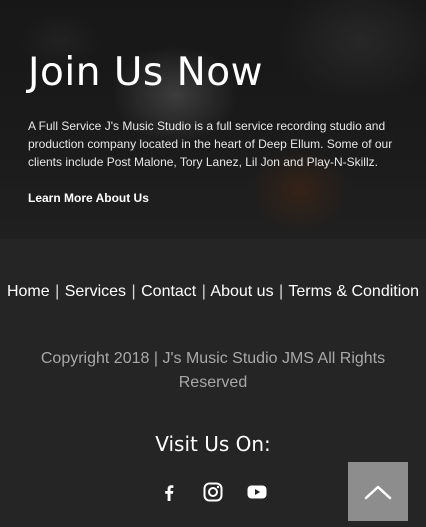 Image resolution: width=426 pixels, height=527 pixels. What do you see at coordinates (146, 72) in the screenshot?
I see `hero-title: Join Us Now` at bounding box center [146, 72].